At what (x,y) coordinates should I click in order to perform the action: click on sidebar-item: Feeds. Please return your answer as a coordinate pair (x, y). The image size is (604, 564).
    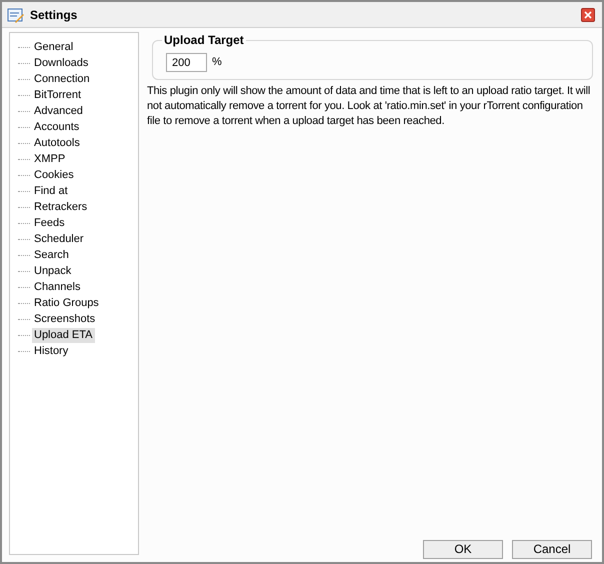
    Looking at the image, I should click on (49, 223).